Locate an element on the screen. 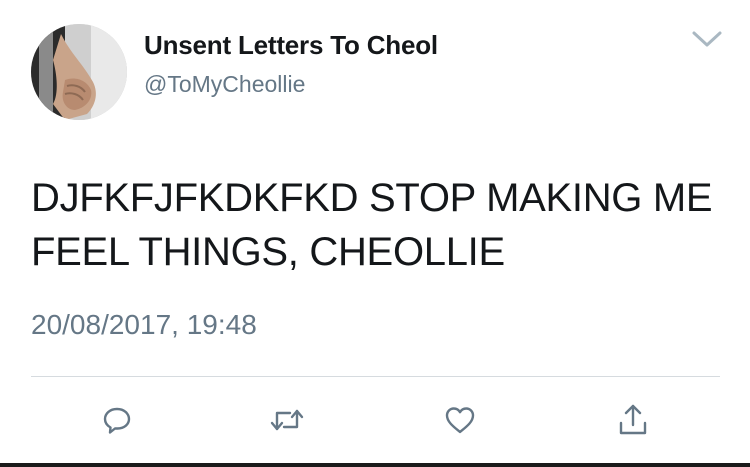 The height and width of the screenshot is (467, 750). user-handle: @ToMyCheollie is located at coordinates (224, 84).